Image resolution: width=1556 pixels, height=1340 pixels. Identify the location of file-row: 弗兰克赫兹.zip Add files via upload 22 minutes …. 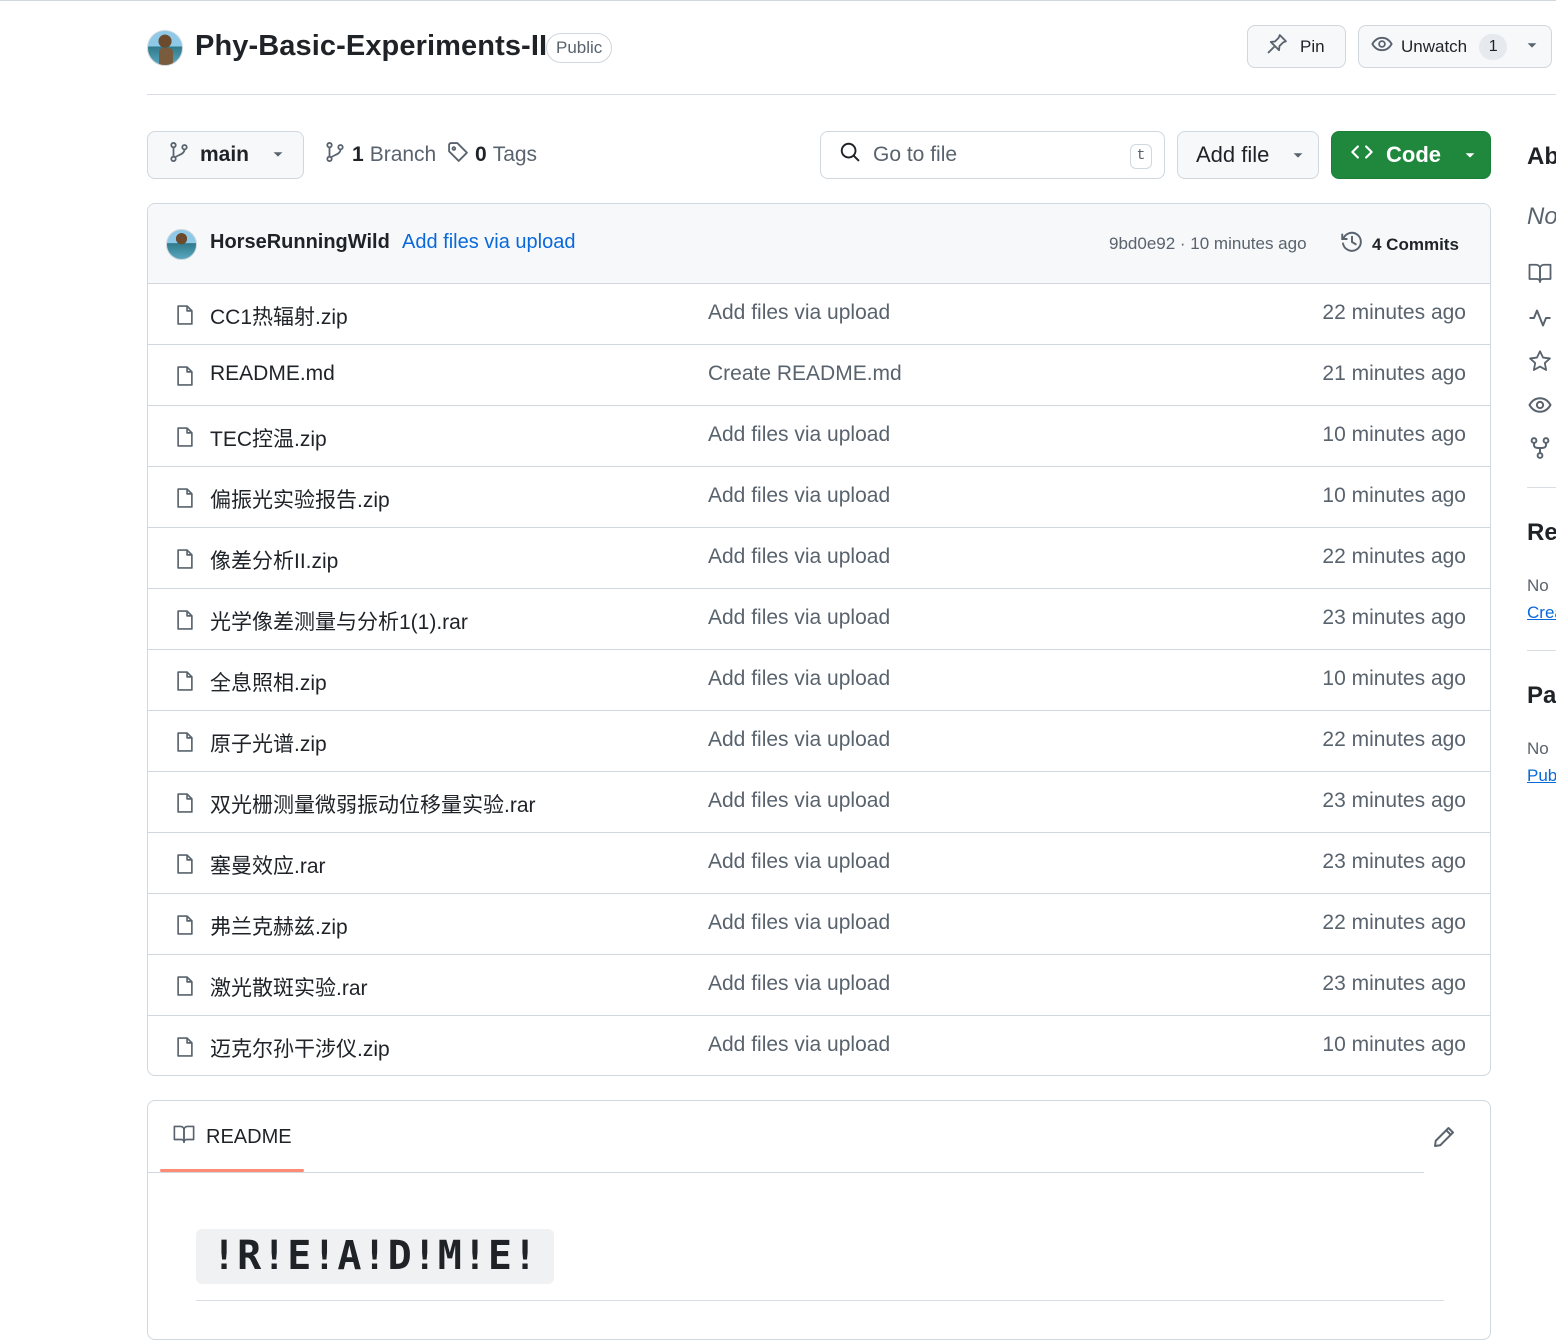
(819, 924).